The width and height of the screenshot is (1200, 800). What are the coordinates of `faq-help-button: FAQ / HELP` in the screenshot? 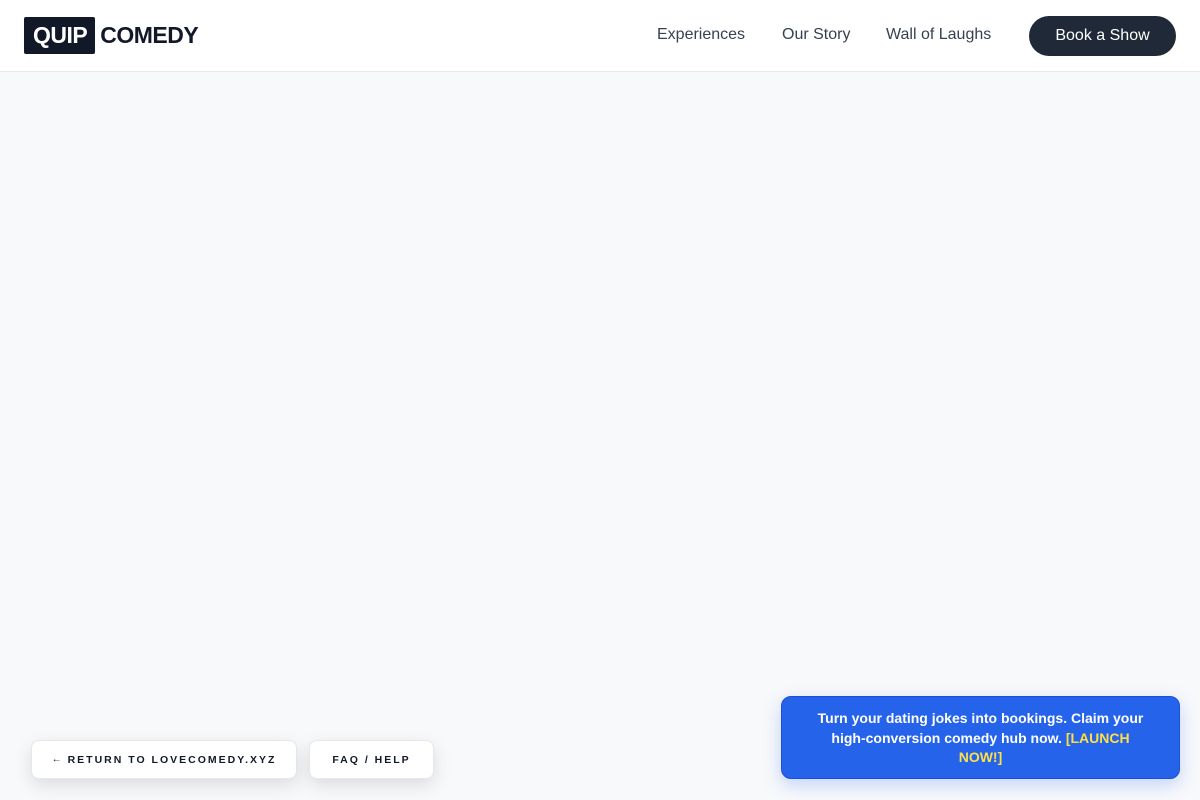 It's located at (371, 759).